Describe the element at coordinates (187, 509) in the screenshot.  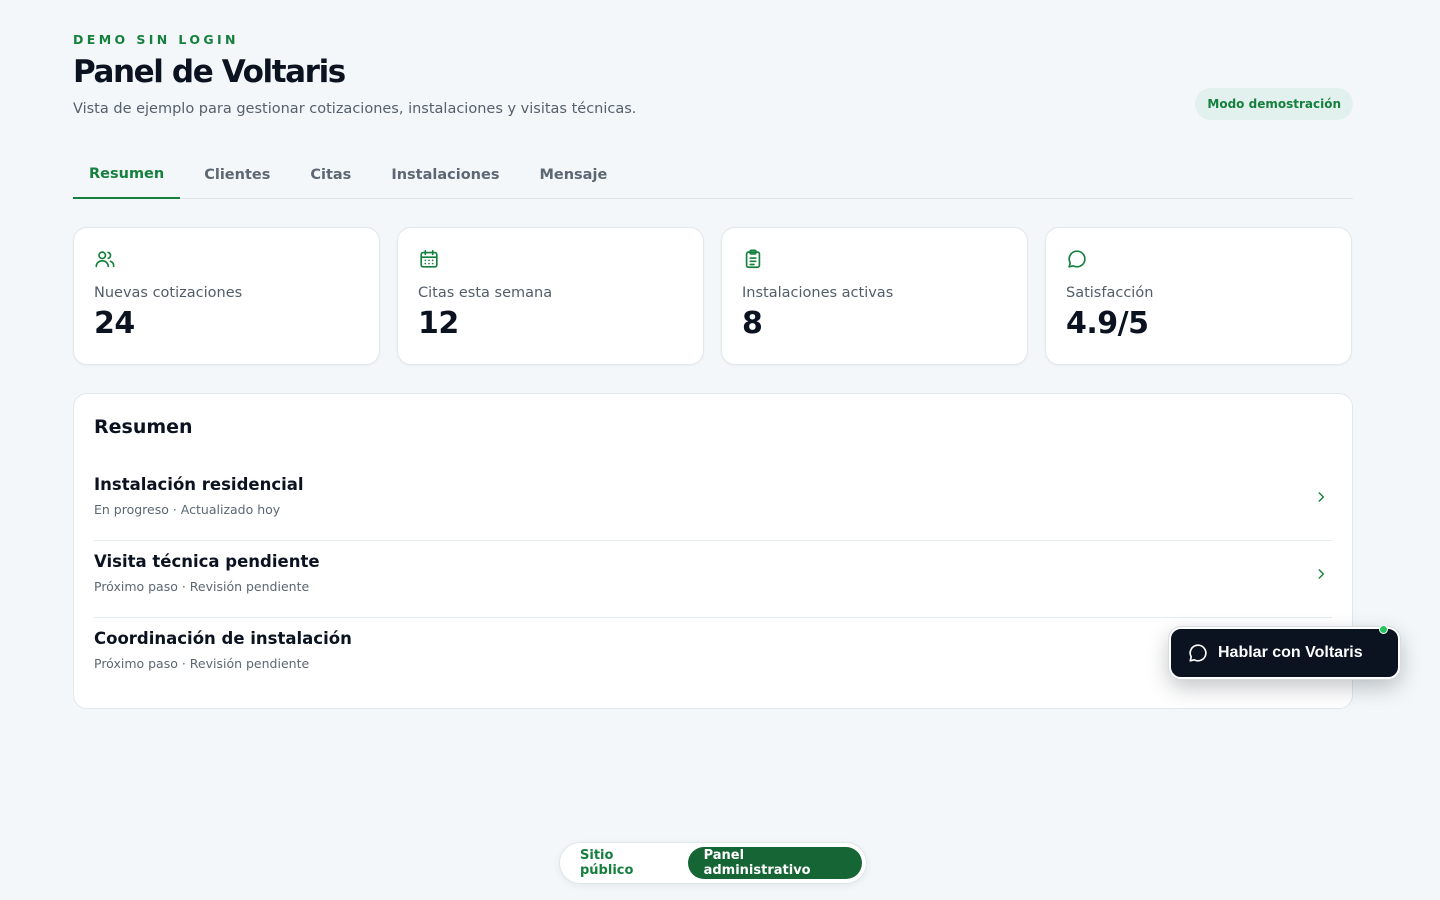
I see `list-item-subtitle: En progreso · Actualizado hoy` at that location.